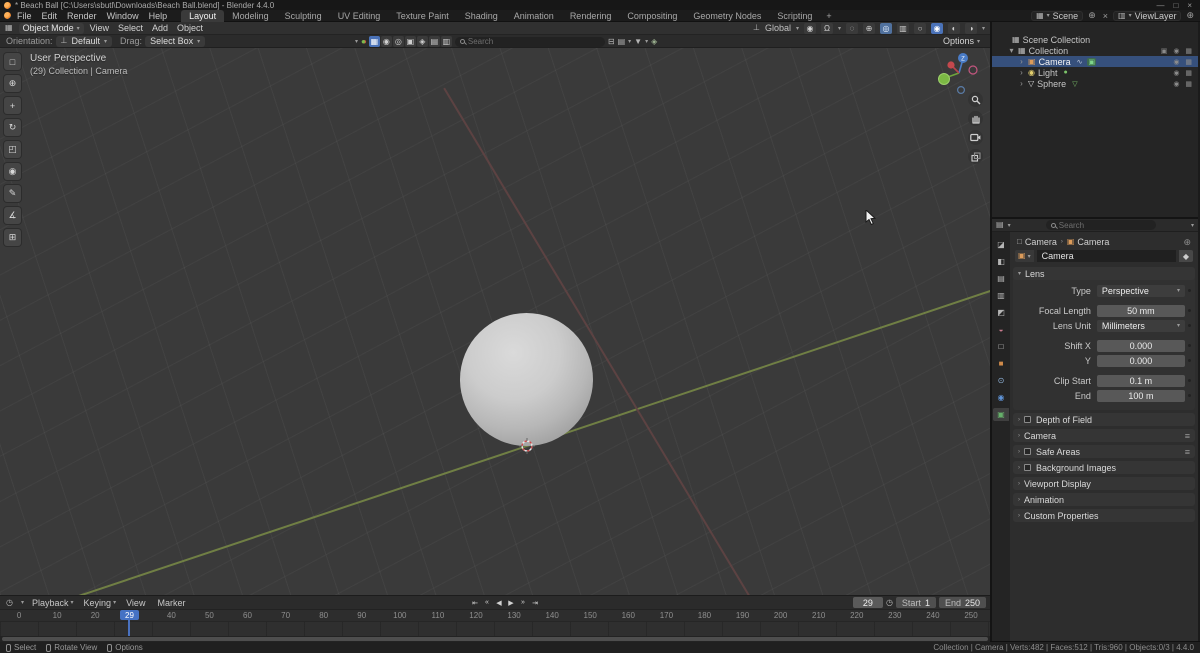 The width and height of the screenshot is (1200, 653). What do you see at coordinates (1105, 16) in the screenshot?
I see `unlink-scene-button: ×` at bounding box center [1105, 16].